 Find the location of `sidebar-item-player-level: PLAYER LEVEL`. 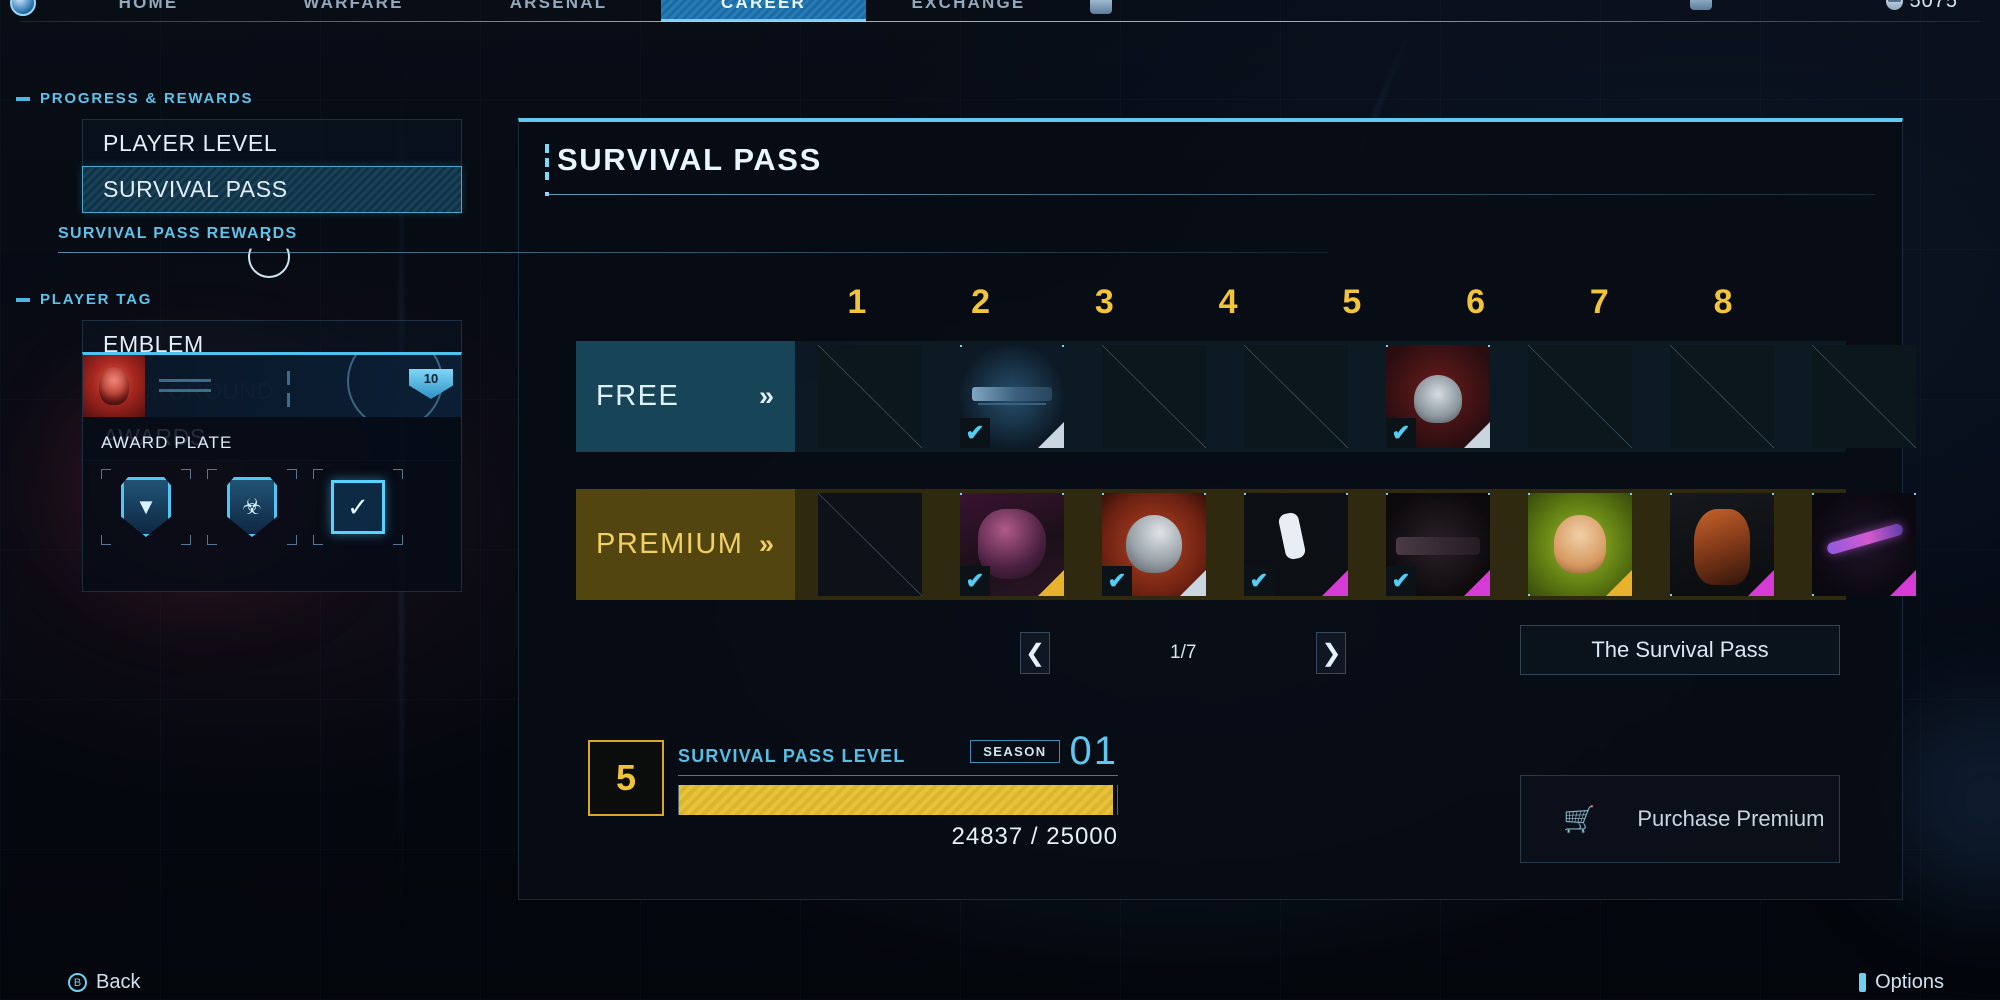

sidebar-item-player-level: PLAYER LEVEL is located at coordinates (272, 142).